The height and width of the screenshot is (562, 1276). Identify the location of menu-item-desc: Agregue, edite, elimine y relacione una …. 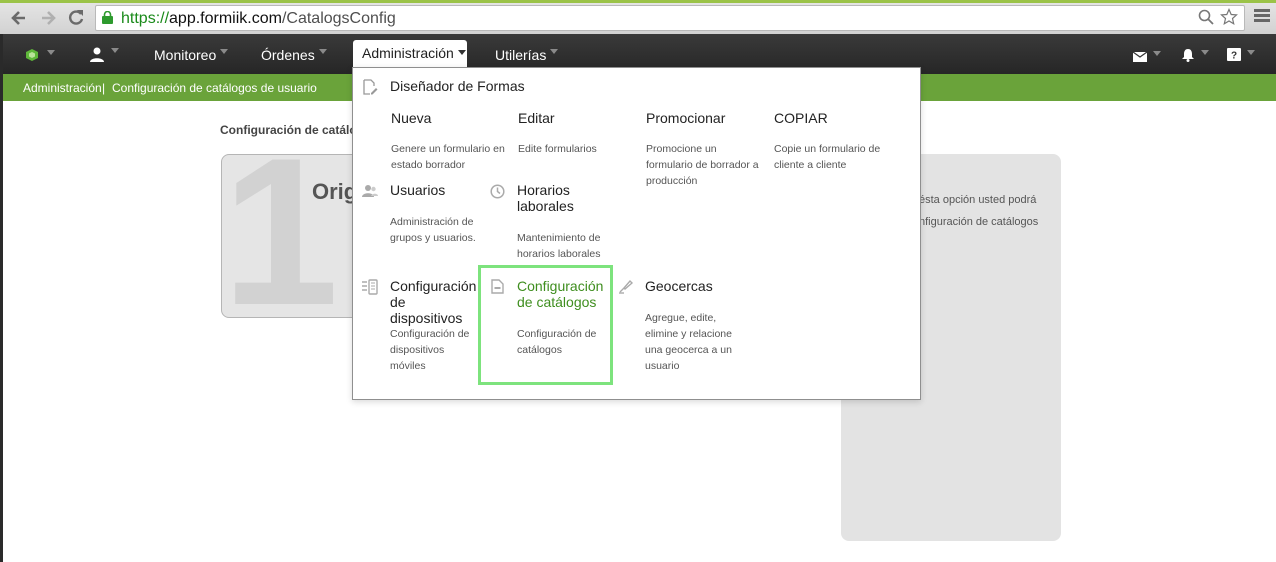
(688, 342).